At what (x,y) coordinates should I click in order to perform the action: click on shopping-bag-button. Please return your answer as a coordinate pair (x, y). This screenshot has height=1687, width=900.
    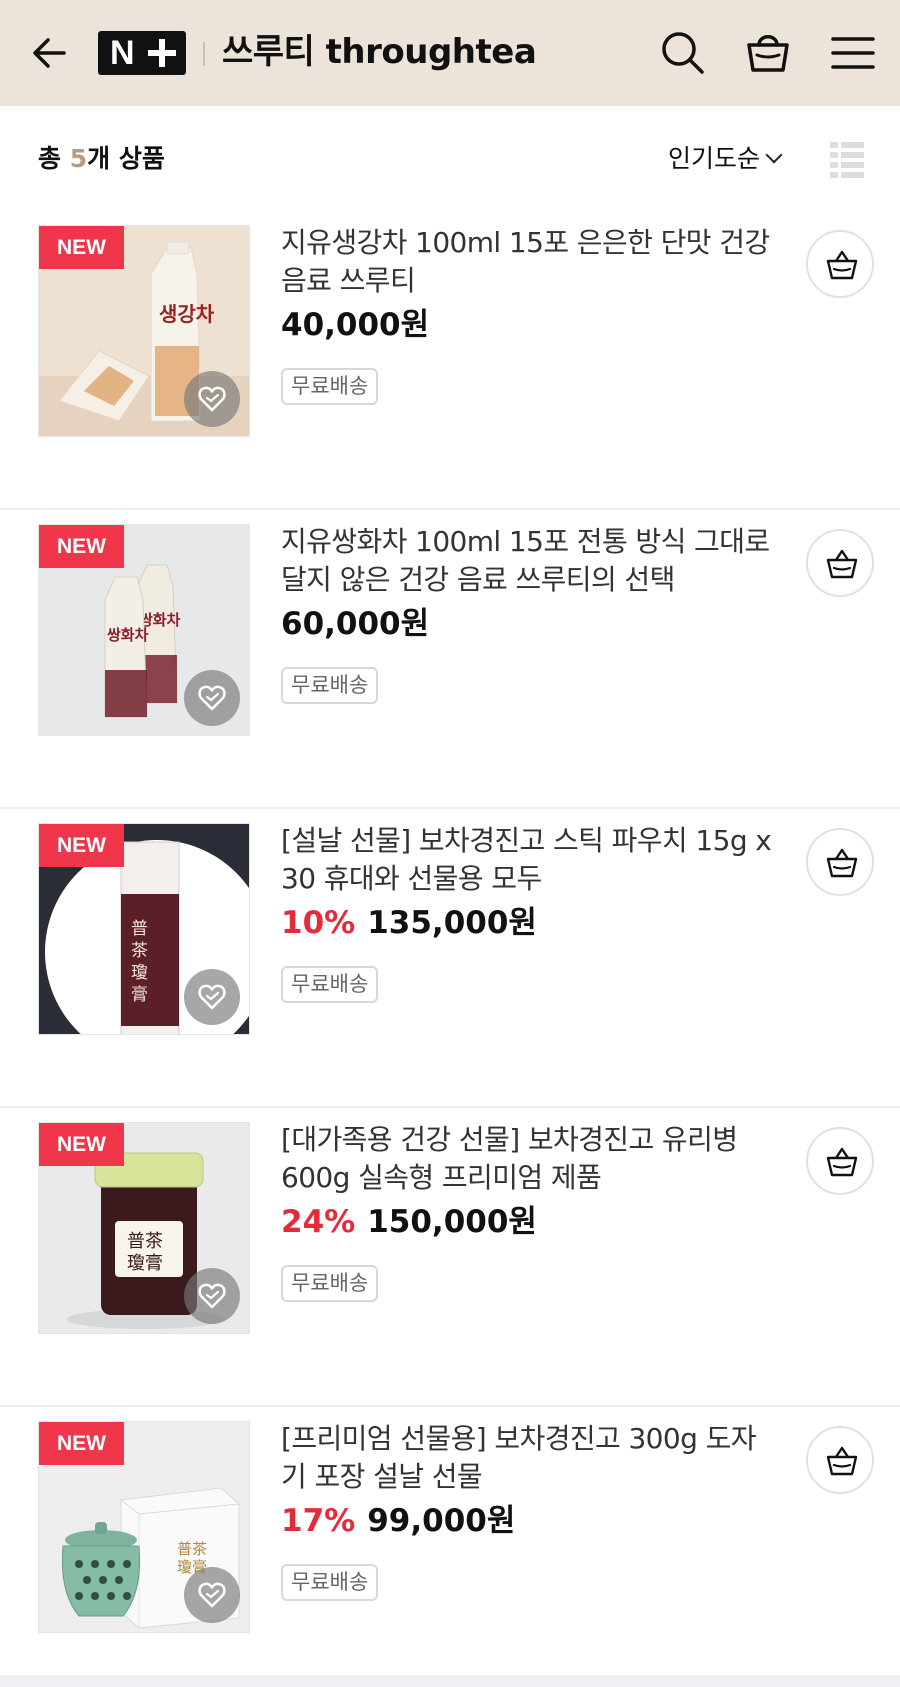
    Looking at the image, I should click on (768, 53).